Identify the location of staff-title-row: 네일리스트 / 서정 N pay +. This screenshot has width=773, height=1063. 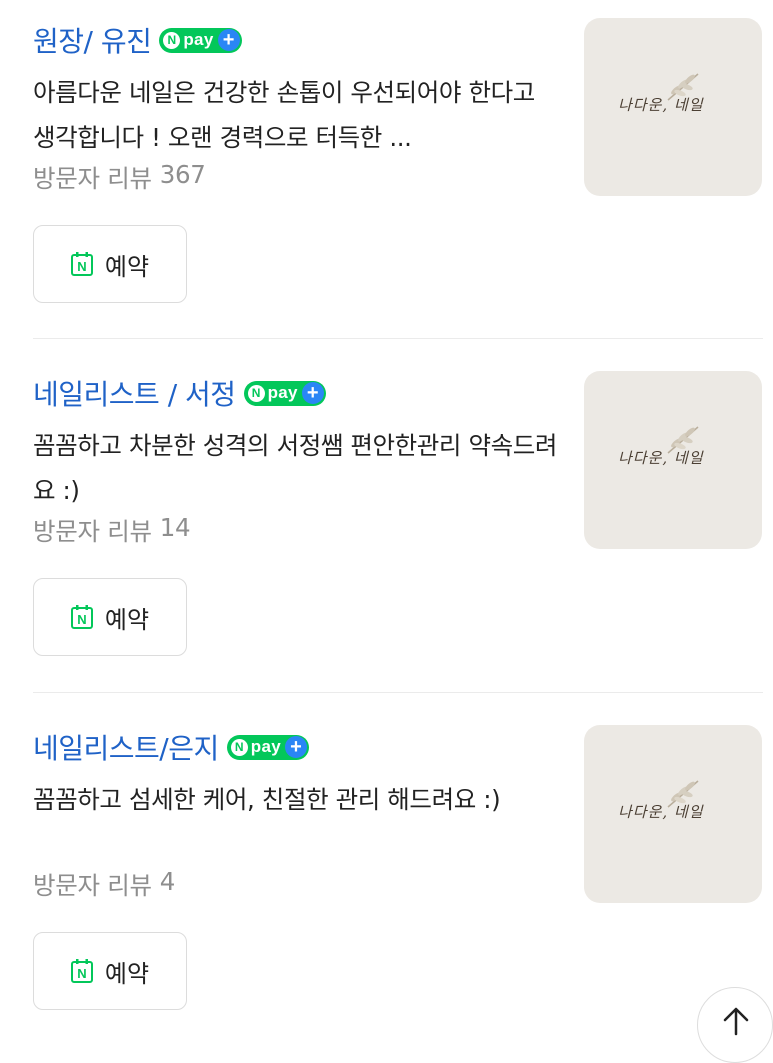
(179, 393).